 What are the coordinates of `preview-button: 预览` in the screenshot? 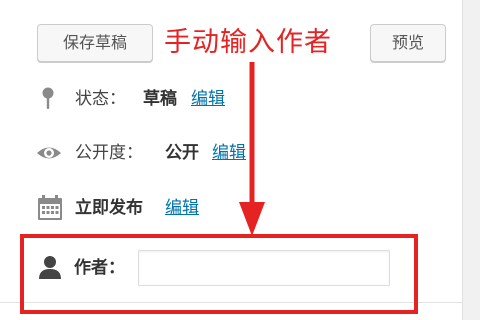 It's located at (408, 43).